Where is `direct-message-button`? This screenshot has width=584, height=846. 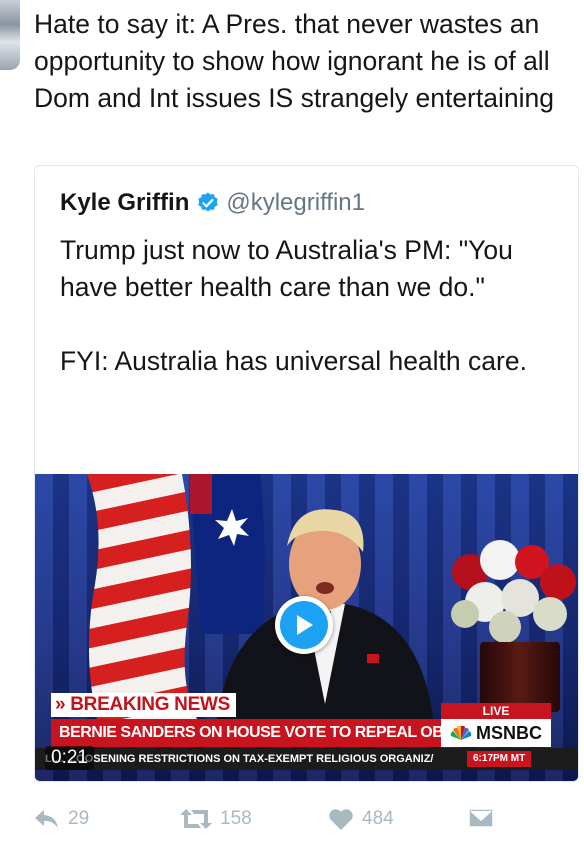
direct-message-button is located at coordinates (481, 819).